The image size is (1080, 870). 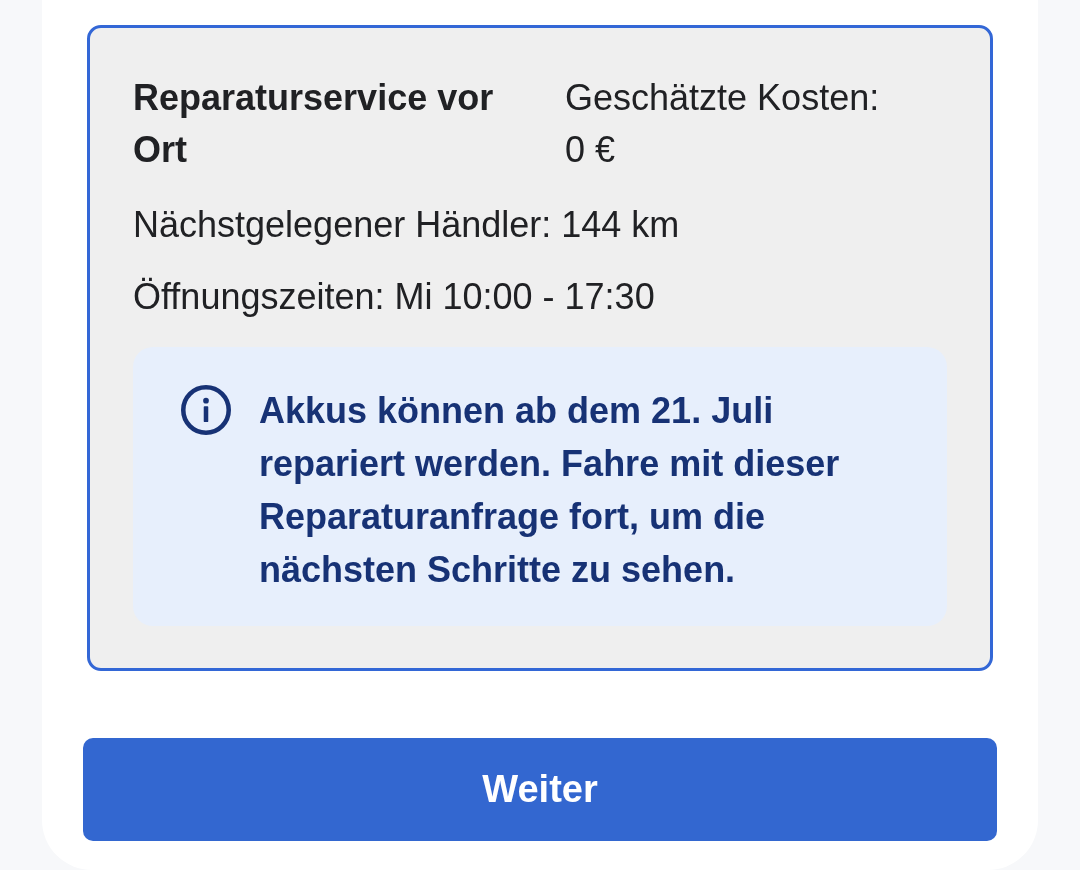 What do you see at coordinates (394, 297) in the screenshot?
I see `detail-text: Öffnungszeiten: Mi 10:00 - 17:30` at bounding box center [394, 297].